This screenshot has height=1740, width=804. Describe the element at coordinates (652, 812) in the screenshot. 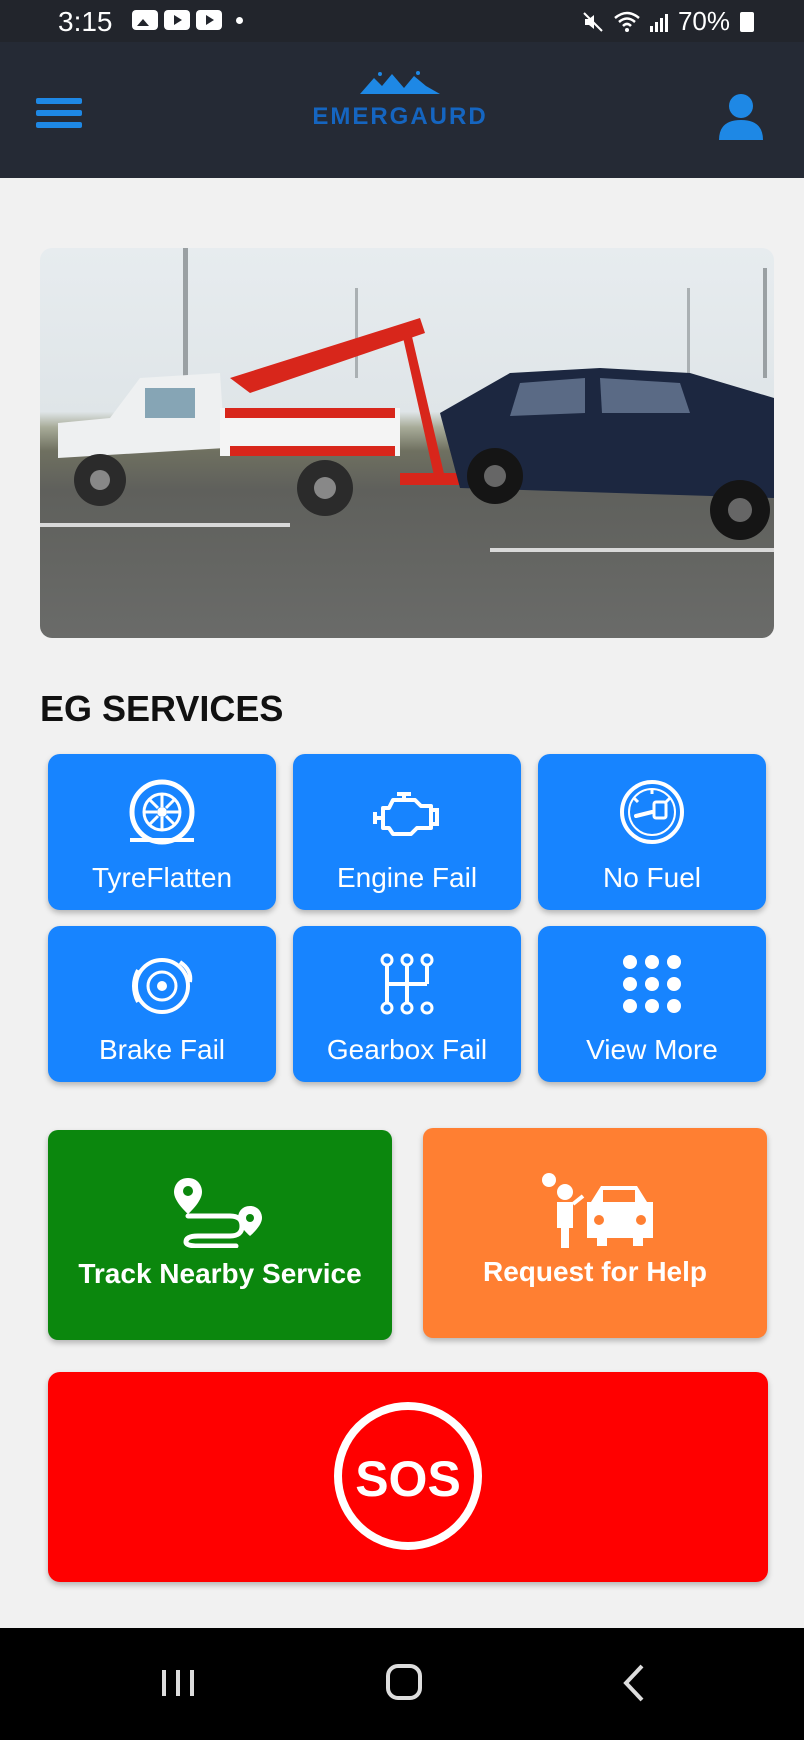

I see `fuel-gauge-icon` at that location.